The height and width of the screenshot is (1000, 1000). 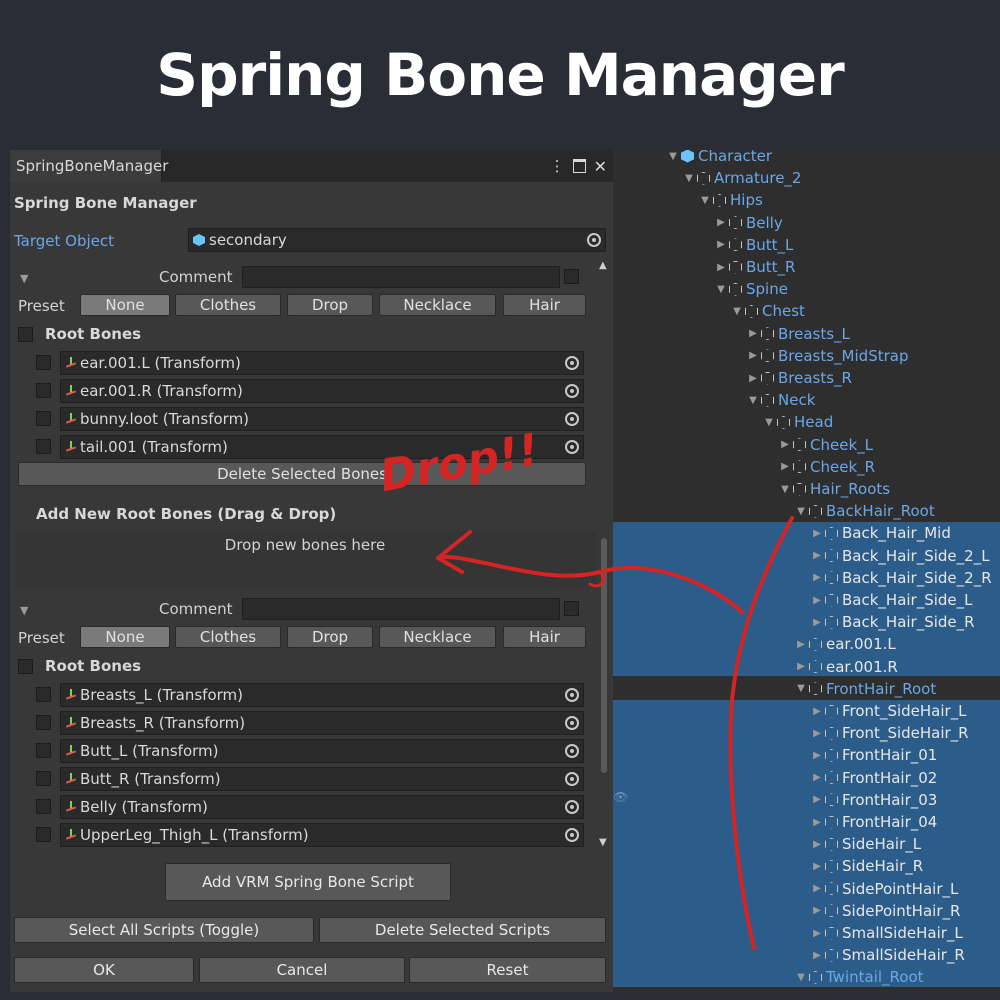 What do you see at coordinates (892, 622) in the screenshot?
I see `hierarchy-item: ▶ Back_Hair_Side_R` at bounding box center [892, 622].